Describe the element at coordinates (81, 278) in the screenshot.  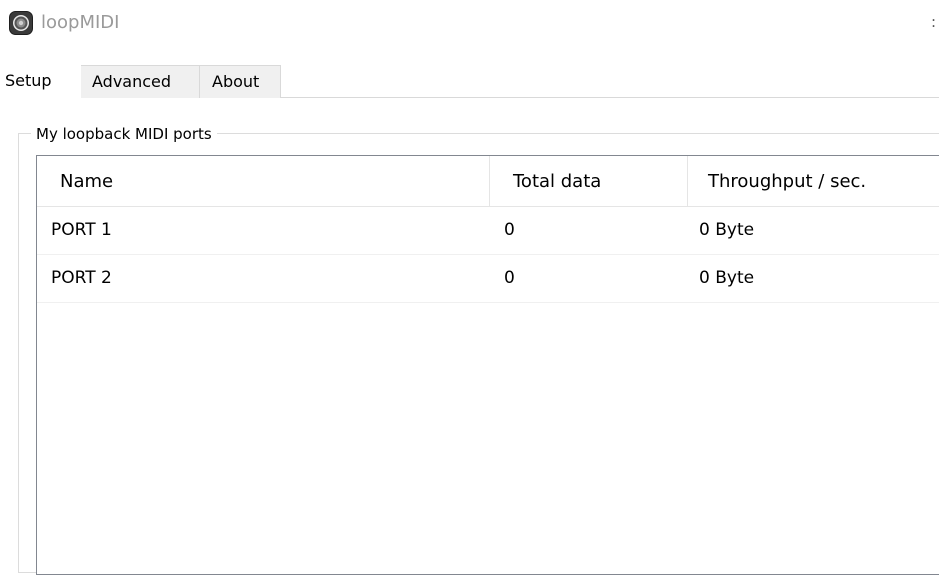
I see `port-name: PORT 2` at that location.